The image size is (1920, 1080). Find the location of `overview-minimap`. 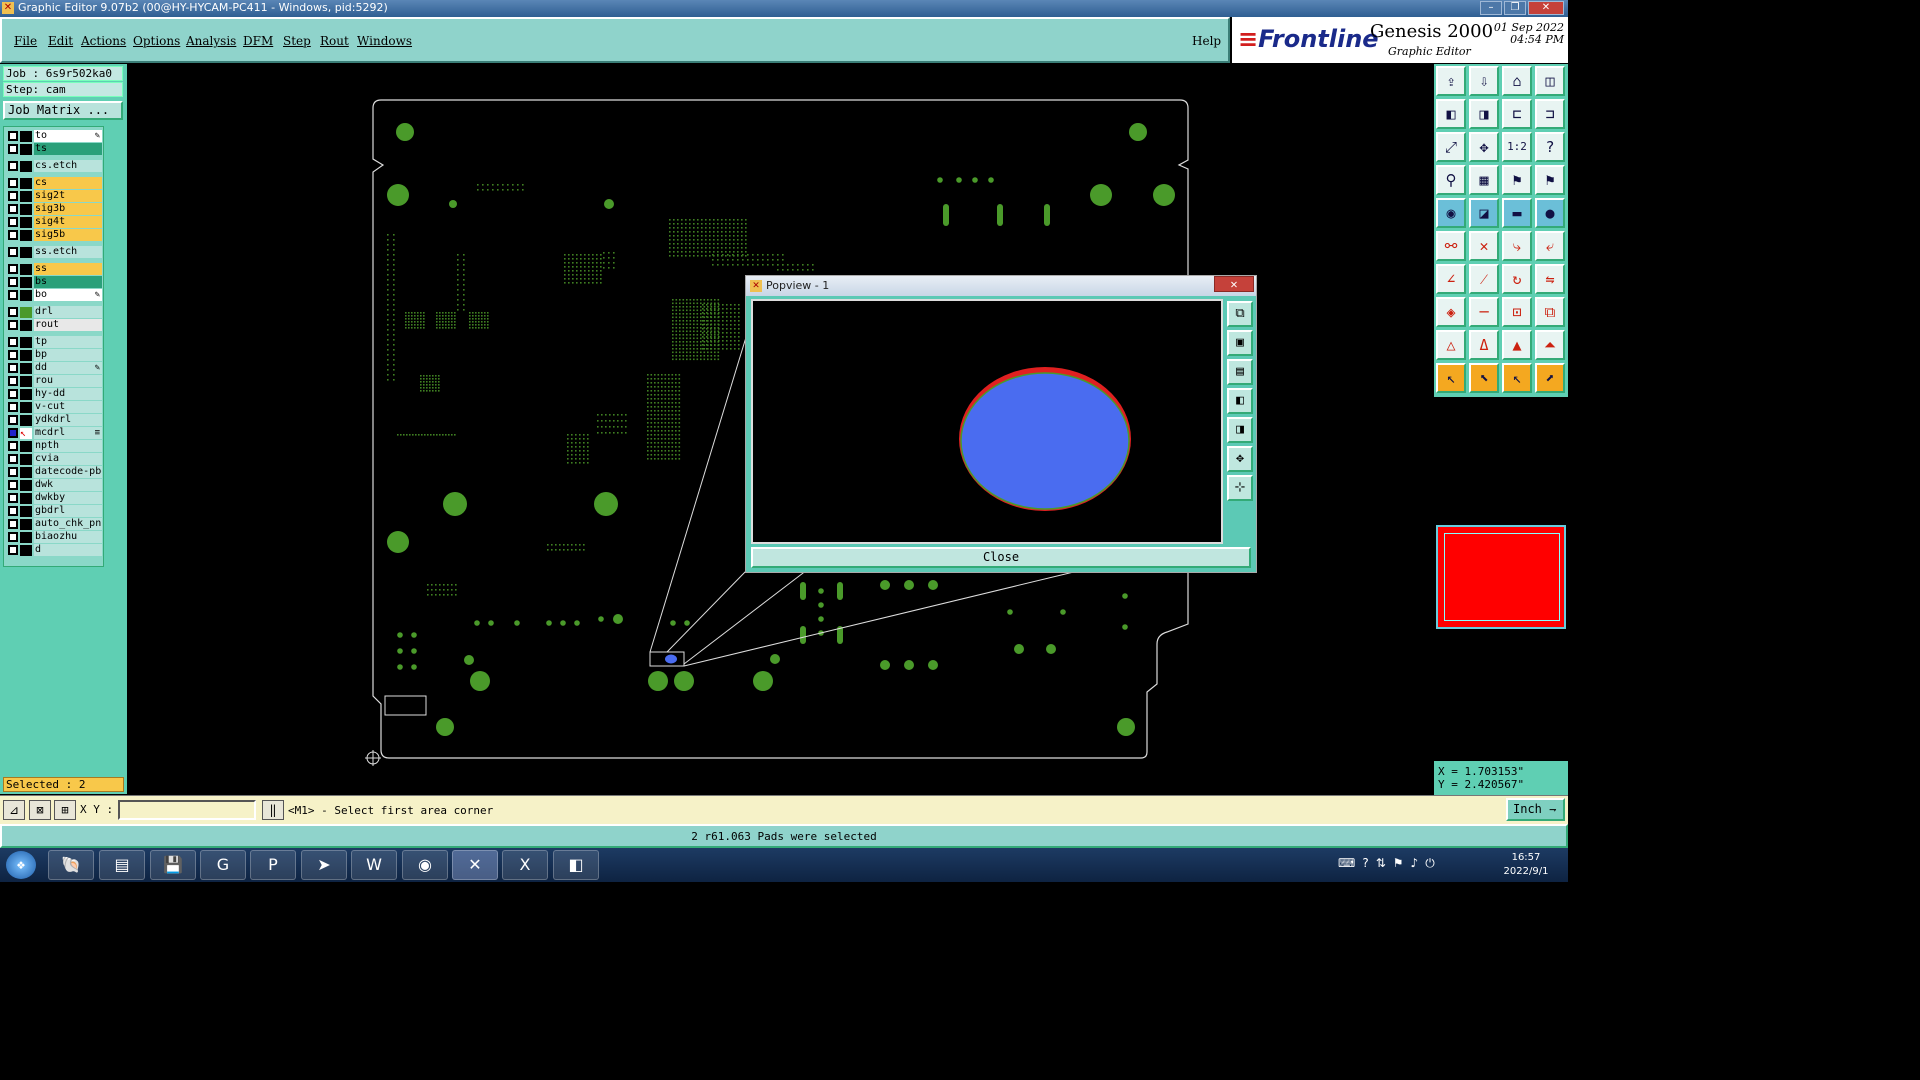

overview-minimap is located at coordinates (1501, 577).